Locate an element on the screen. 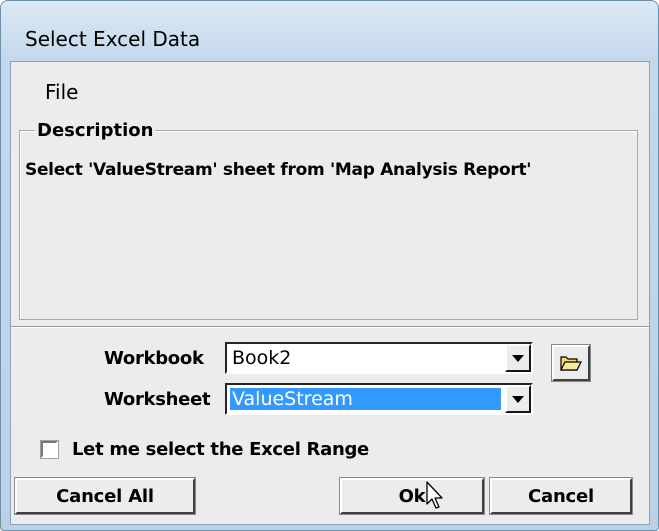 The image size is (659, 531). ok-button: Ok is located at coordinates (412, 496).